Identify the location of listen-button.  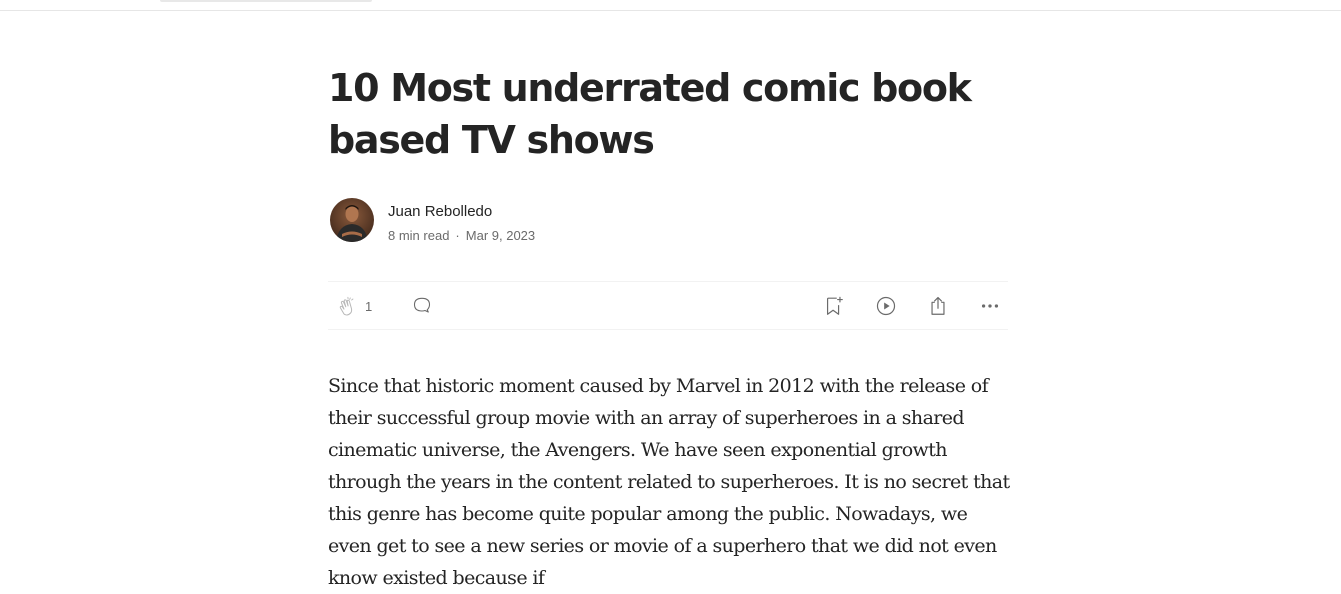
(886, 306).